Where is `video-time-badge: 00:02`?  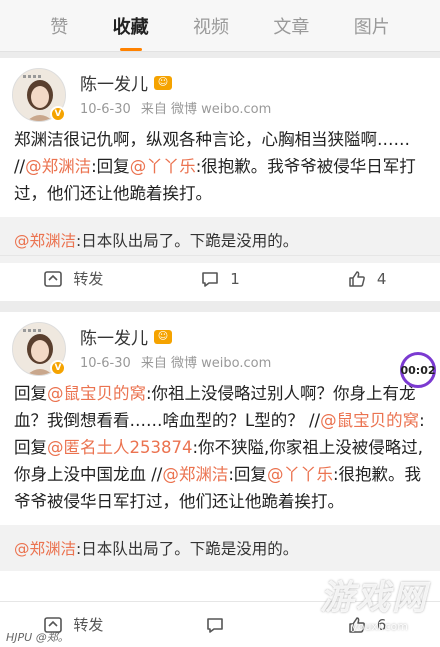
video-time-badge: 00:02 is located at coordinates (418, 370).